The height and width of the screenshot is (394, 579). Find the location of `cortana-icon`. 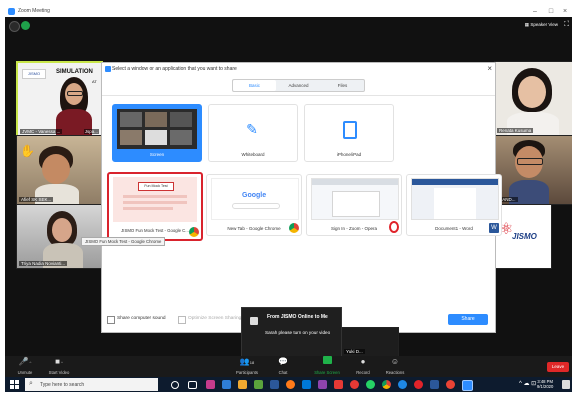

cortana-icon is located at coordinates (175, 385).